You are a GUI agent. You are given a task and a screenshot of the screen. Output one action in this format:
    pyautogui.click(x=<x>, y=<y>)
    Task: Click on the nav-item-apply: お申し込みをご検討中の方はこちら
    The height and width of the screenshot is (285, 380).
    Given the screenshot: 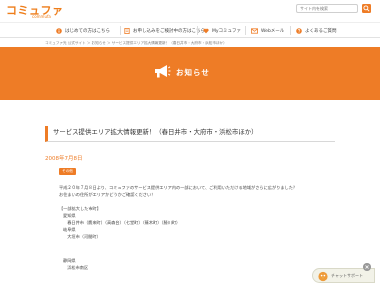 What is the action you would take?
    pyautogui.click(x=164, y=30)
    